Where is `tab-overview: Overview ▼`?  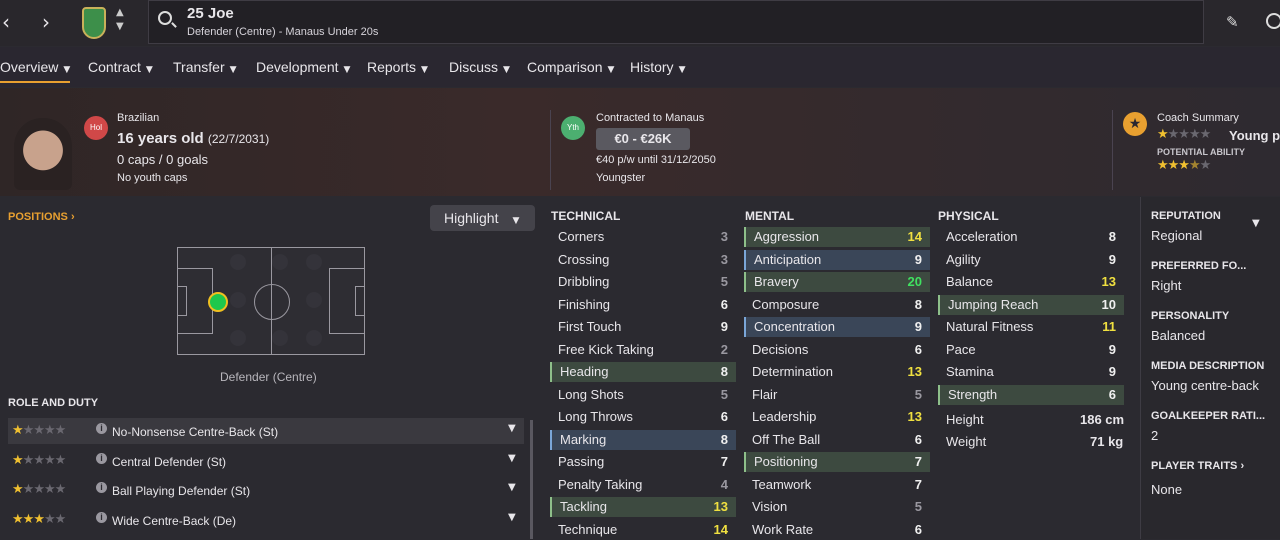
tab-overview: Overview ▼ is located at coordinates (35, 71).